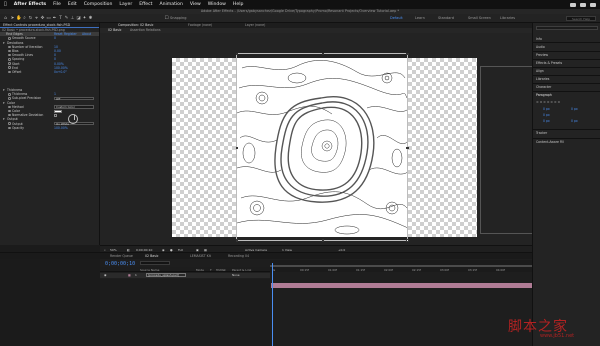 The height and width of the screenshot is (346, 600). I want to click on menu-help: Help, so click(238, 4).